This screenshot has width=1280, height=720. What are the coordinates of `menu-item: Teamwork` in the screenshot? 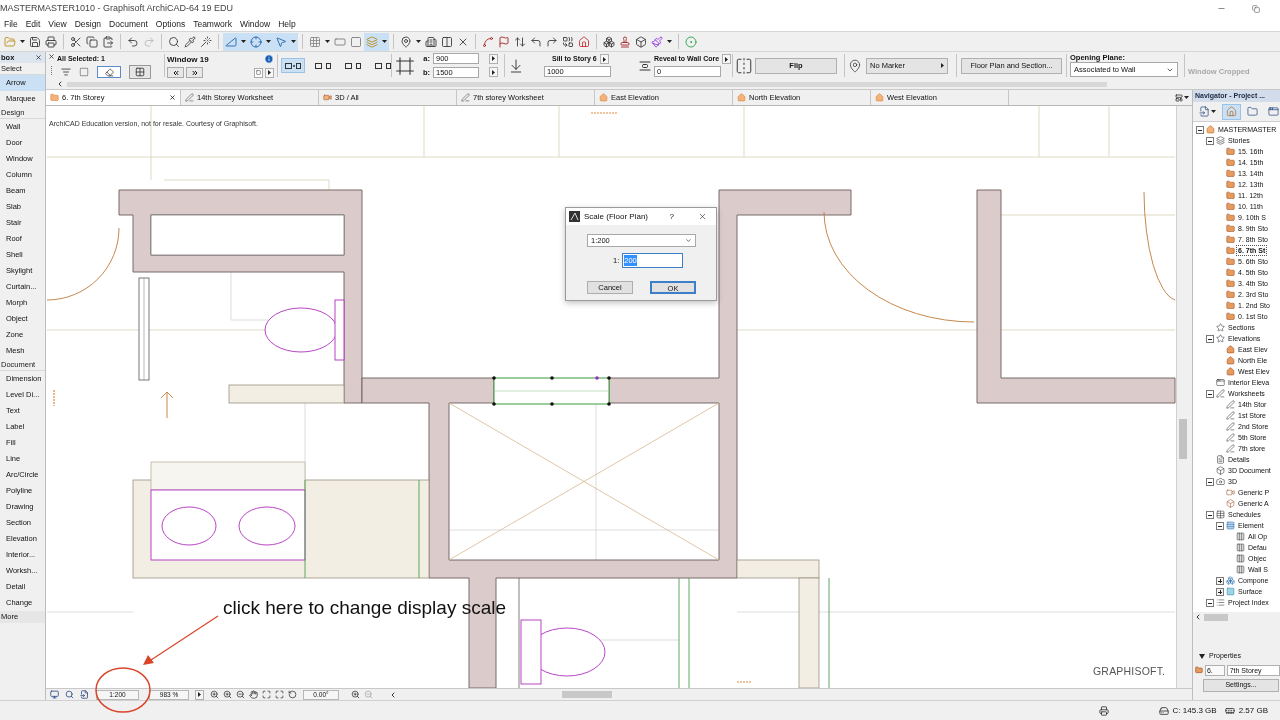 It's located at (212, 24).